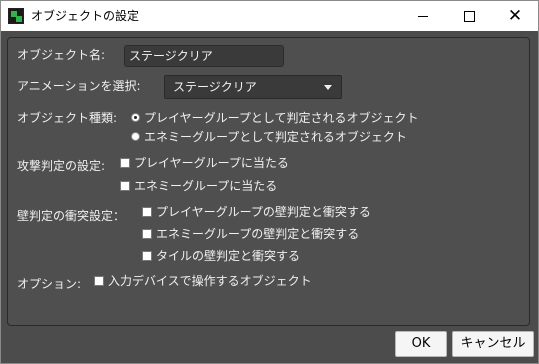 The width and height of the screenshot is (539, 364). Describe the element at coordinates (125, 186) in the screenshot. I see `attack-enemy-checkbox` at that location.